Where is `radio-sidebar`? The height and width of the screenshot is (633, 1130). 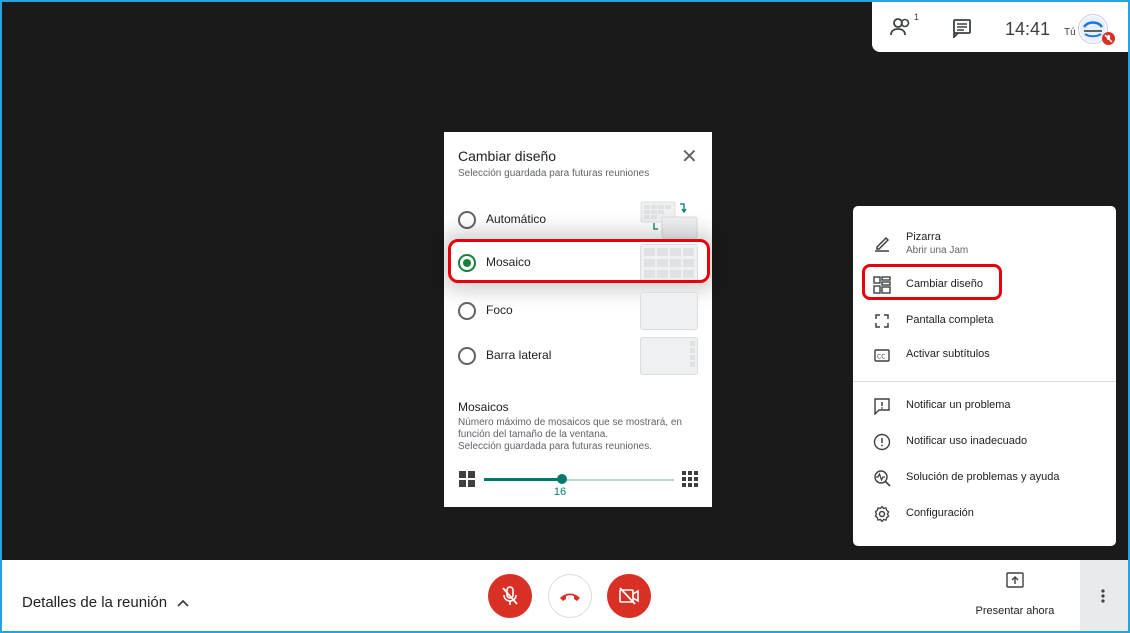 radio-sidebar is located at coordinates (467, 356).